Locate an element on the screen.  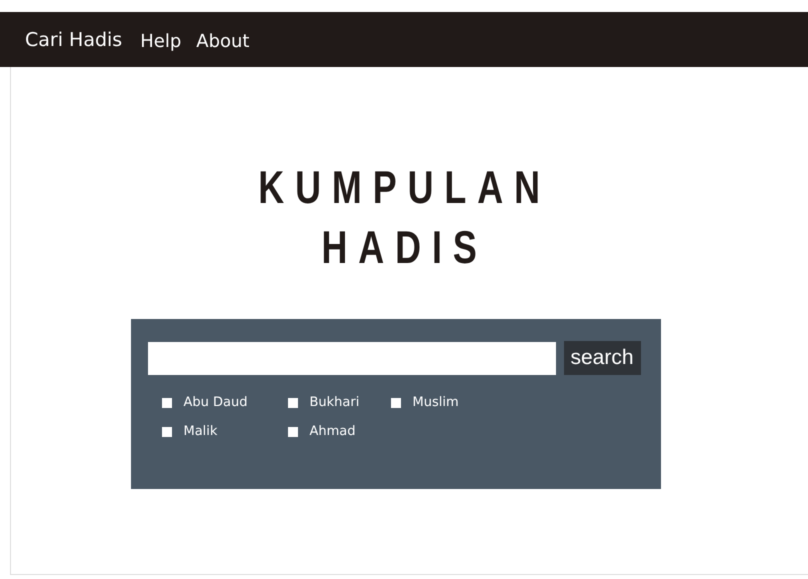
page-title: HADIS is located at coordinates (404, 247).